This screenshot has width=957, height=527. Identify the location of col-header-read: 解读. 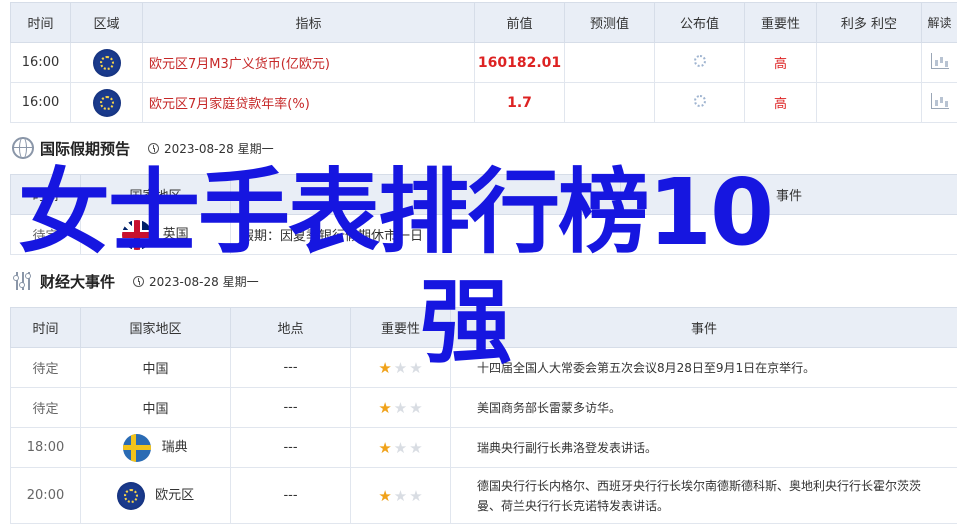
(939, 22).